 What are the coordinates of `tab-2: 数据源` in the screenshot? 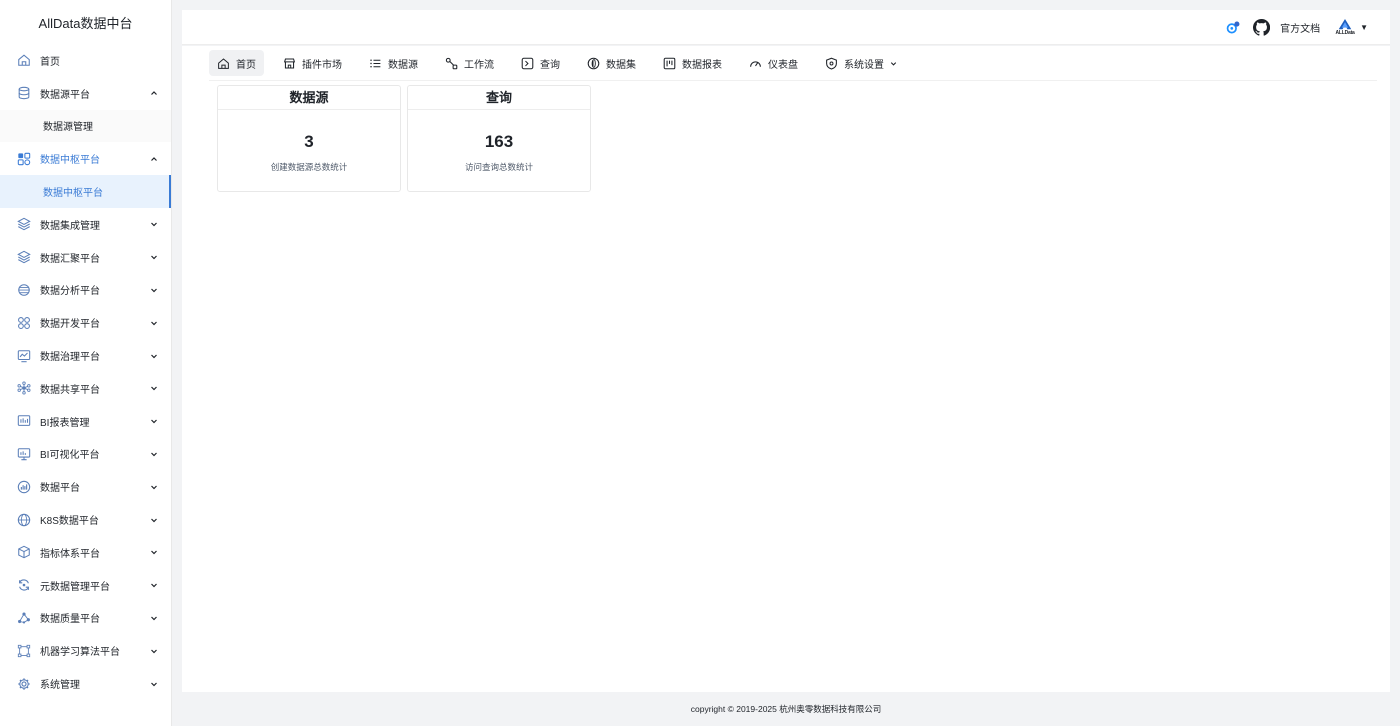 It's located at (393, 63).